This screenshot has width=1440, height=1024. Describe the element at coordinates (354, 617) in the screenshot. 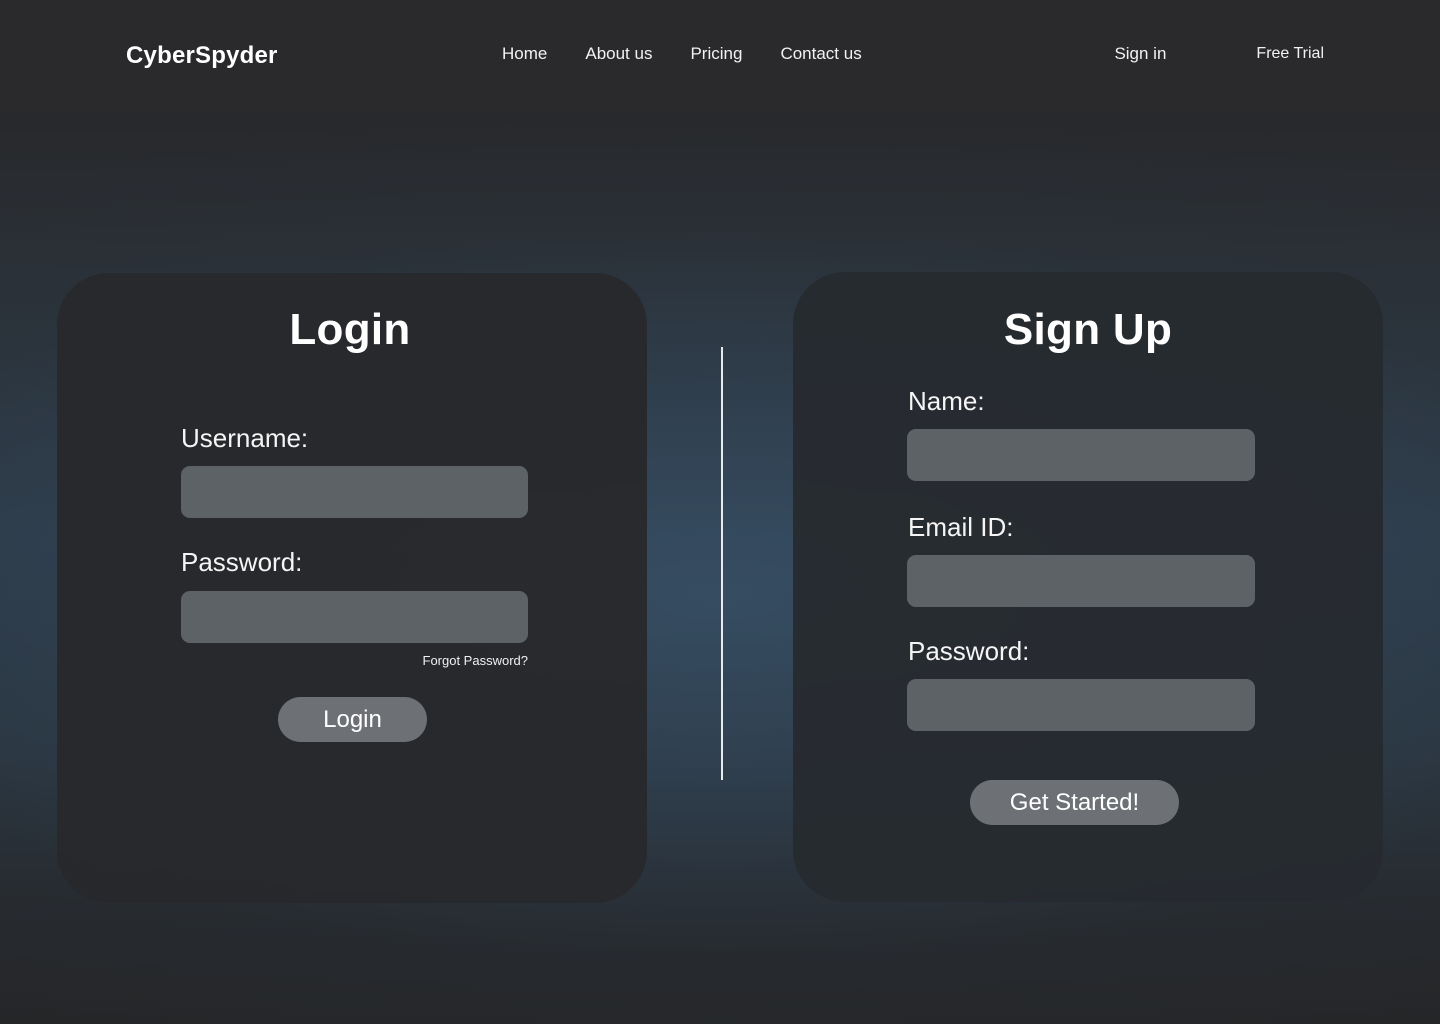

I see `login-password-input` at that location.